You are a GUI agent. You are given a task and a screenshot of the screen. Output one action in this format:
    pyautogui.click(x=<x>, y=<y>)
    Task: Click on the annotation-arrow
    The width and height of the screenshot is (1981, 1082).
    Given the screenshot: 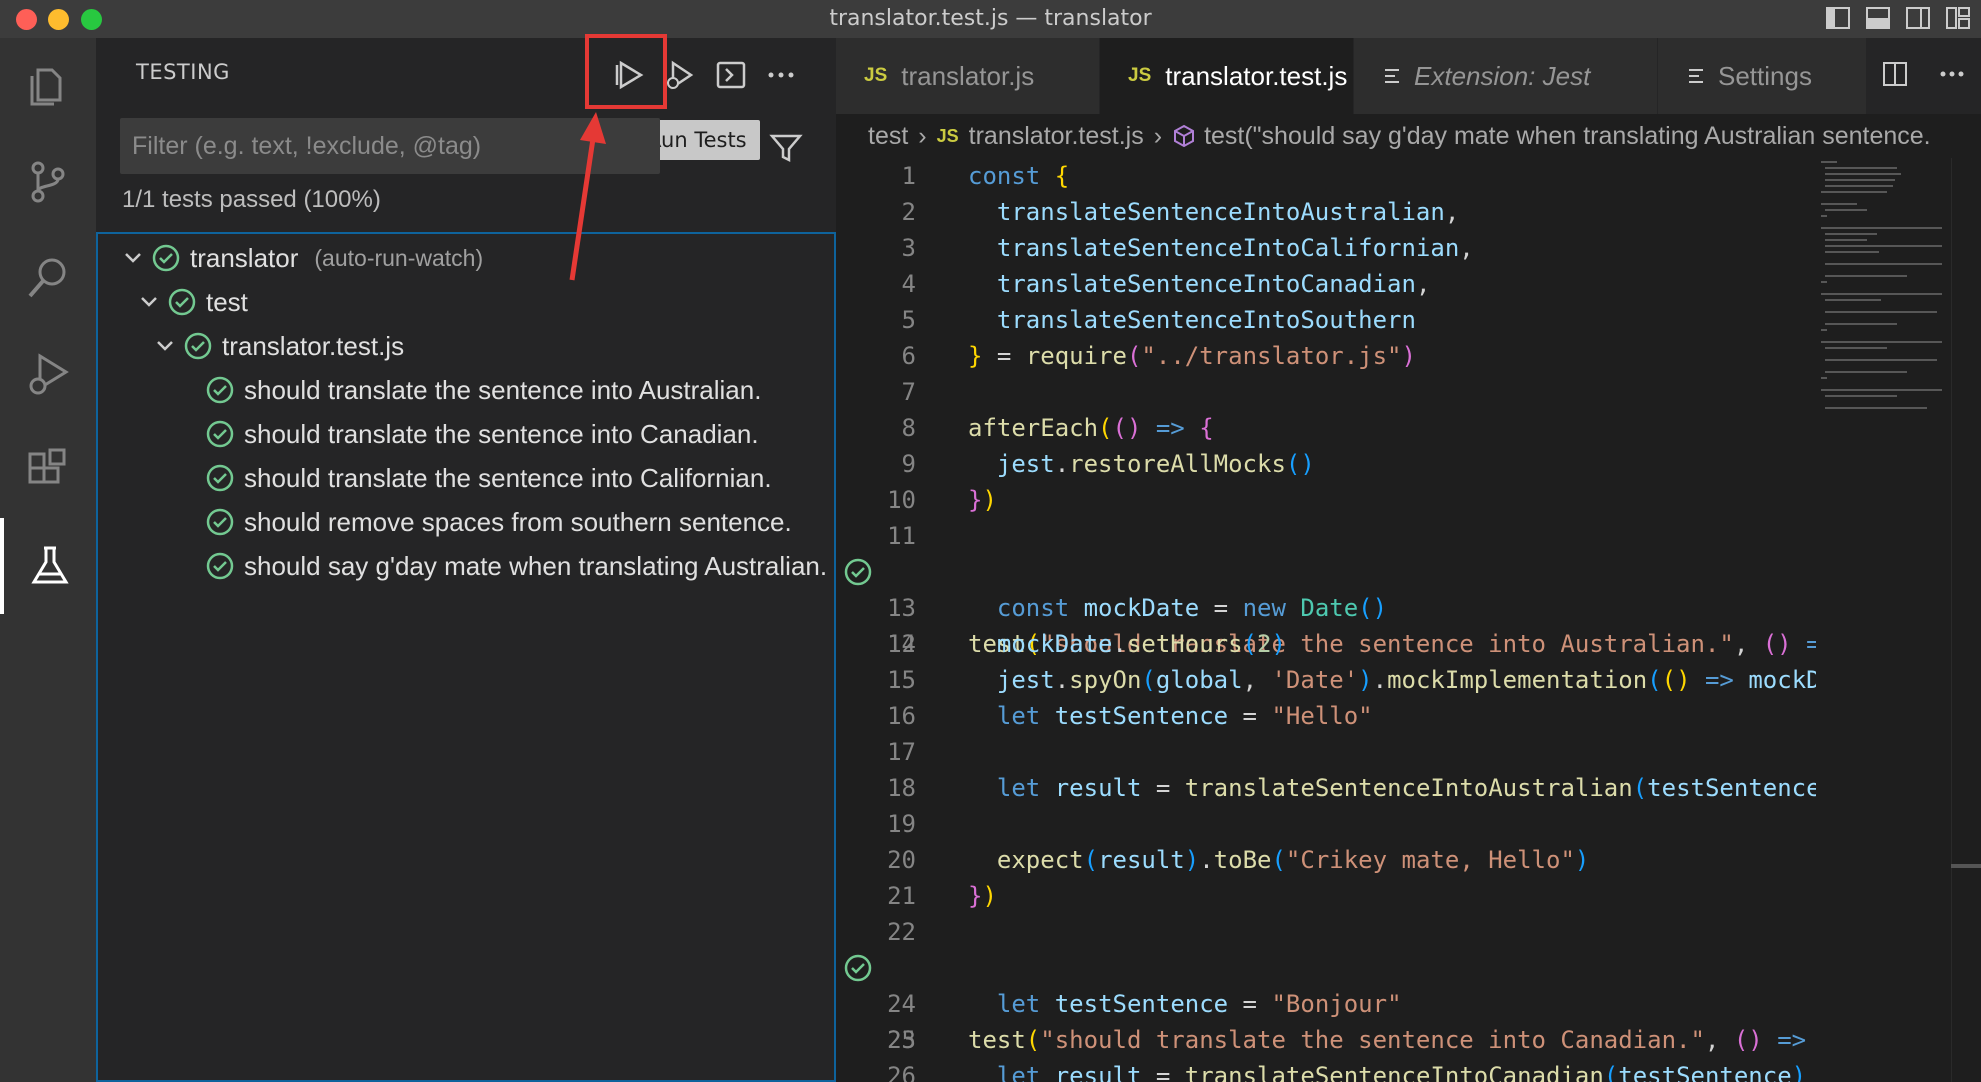 What is the action you would take?
    pyautogui.click(x=587, y=196)
    